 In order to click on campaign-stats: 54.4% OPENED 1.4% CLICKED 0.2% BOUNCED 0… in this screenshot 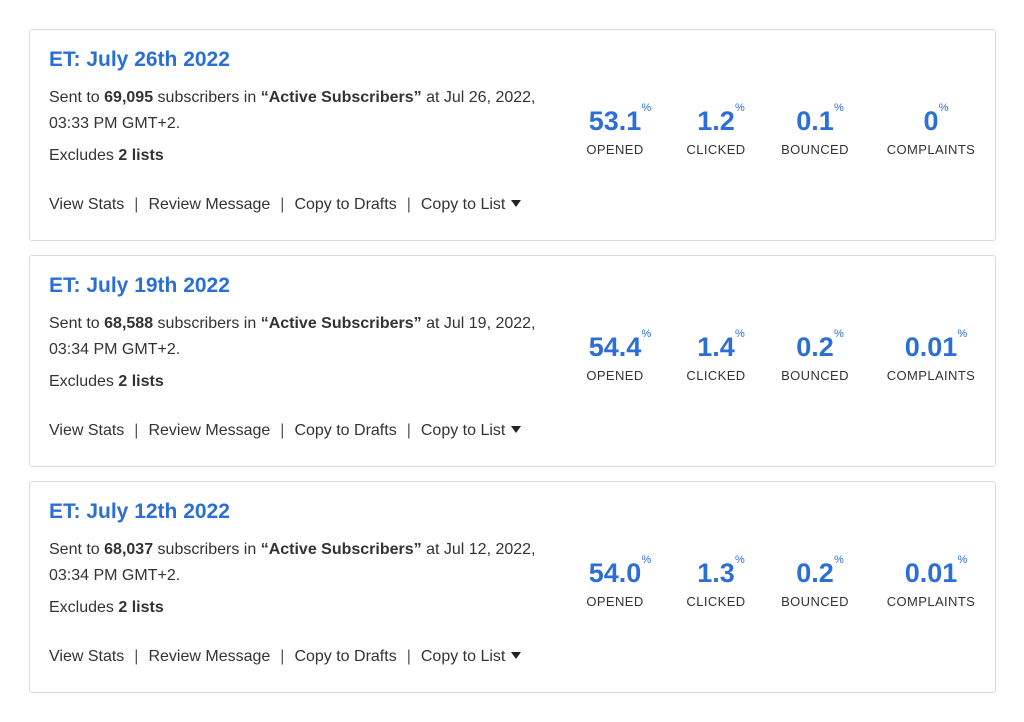, I will do `click(780, 364)`.